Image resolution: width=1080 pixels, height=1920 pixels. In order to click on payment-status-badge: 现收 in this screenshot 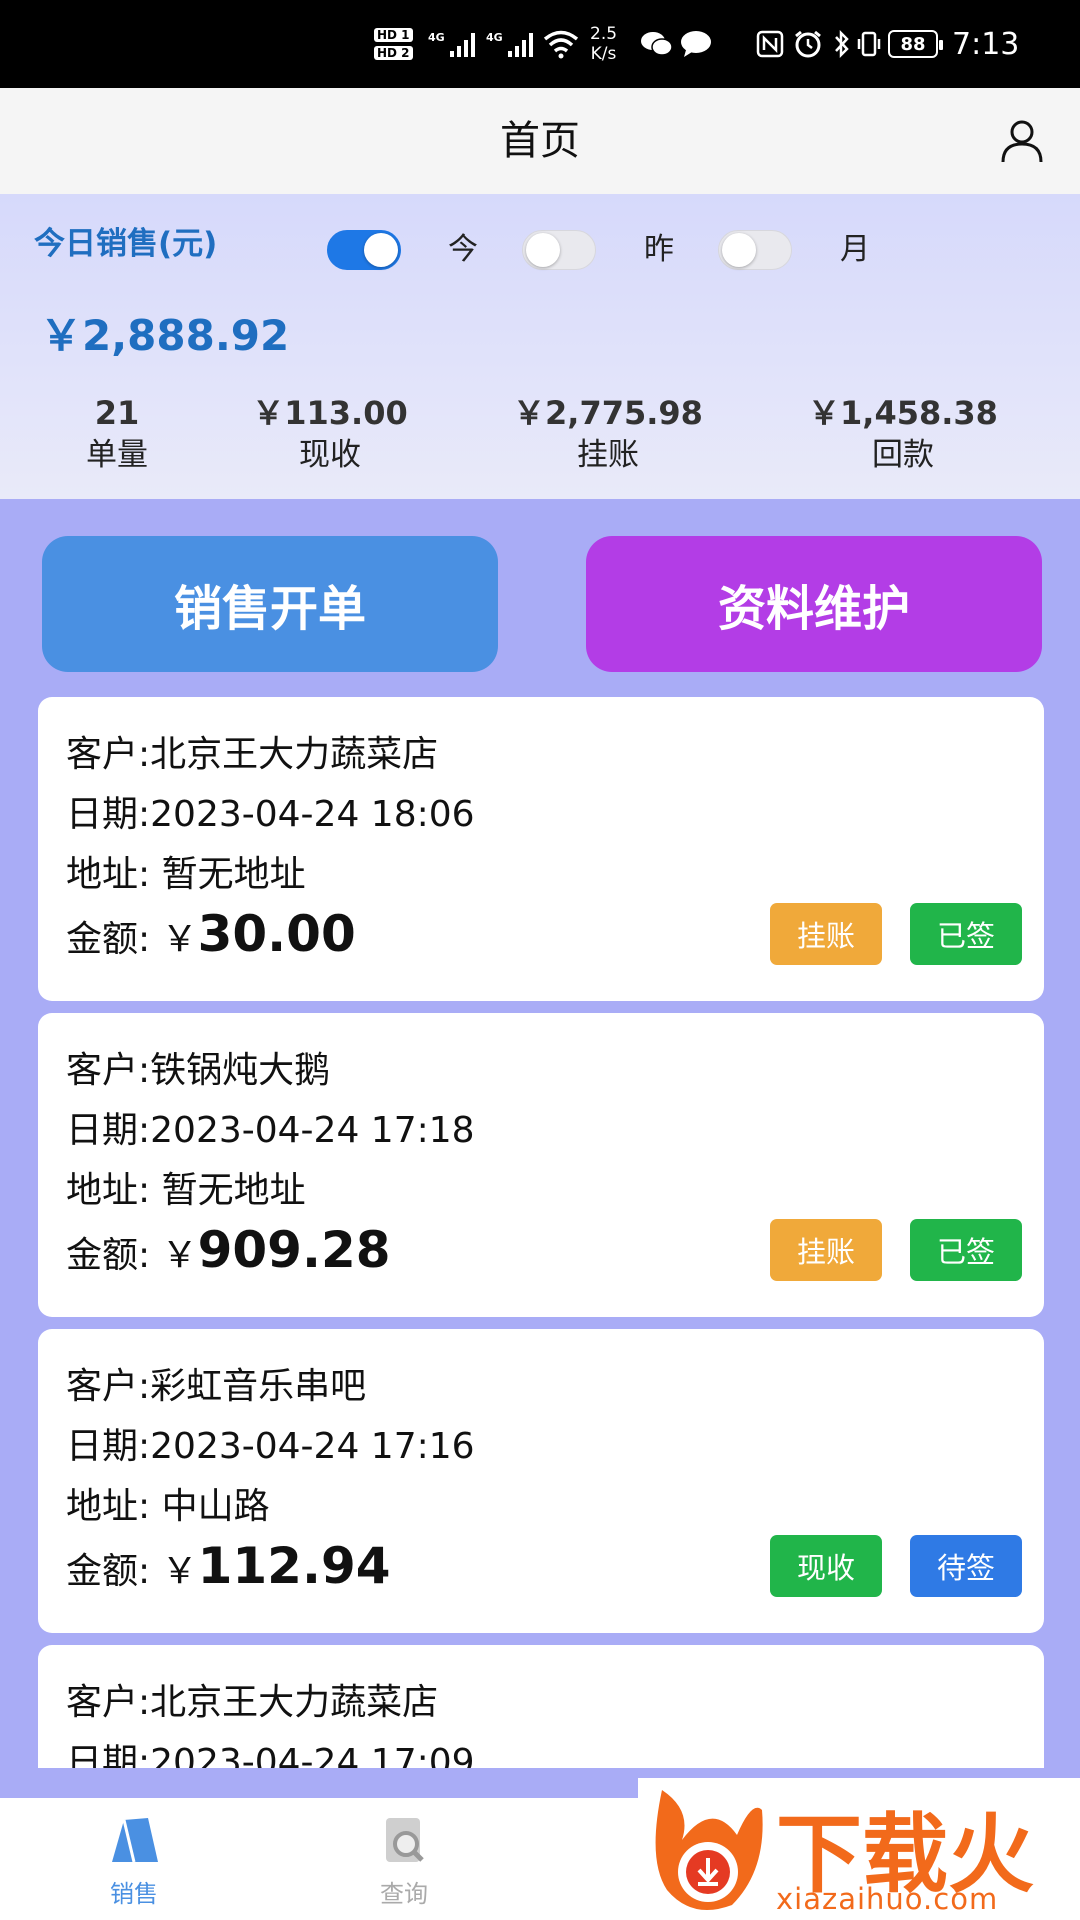, I will do `click(826, 1566)`.